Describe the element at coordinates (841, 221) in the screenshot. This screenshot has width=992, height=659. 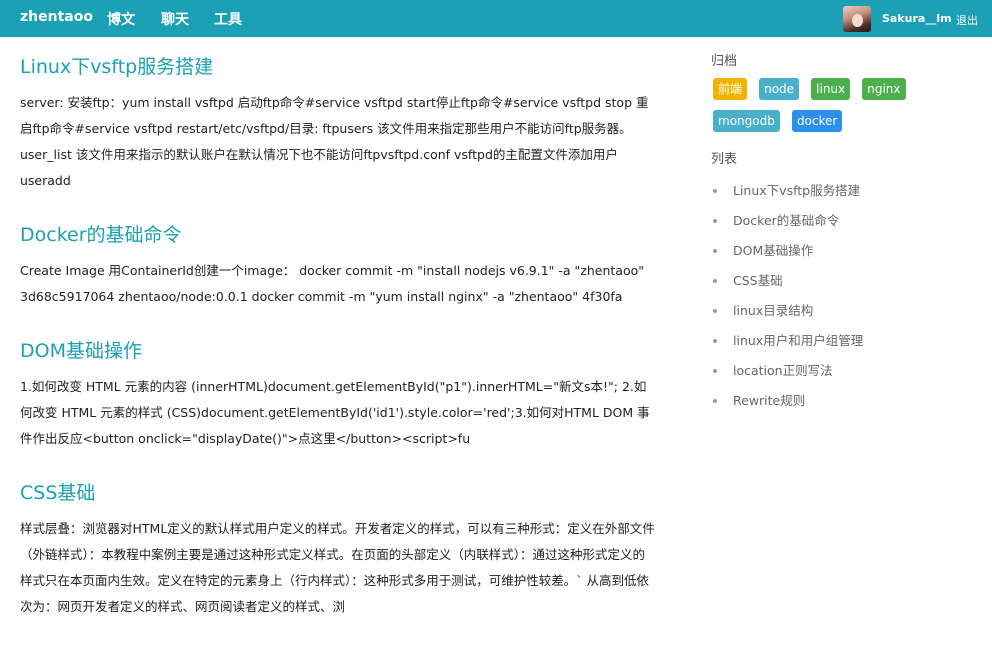
I see `post-list-item: Docker的基础命令` at that location.